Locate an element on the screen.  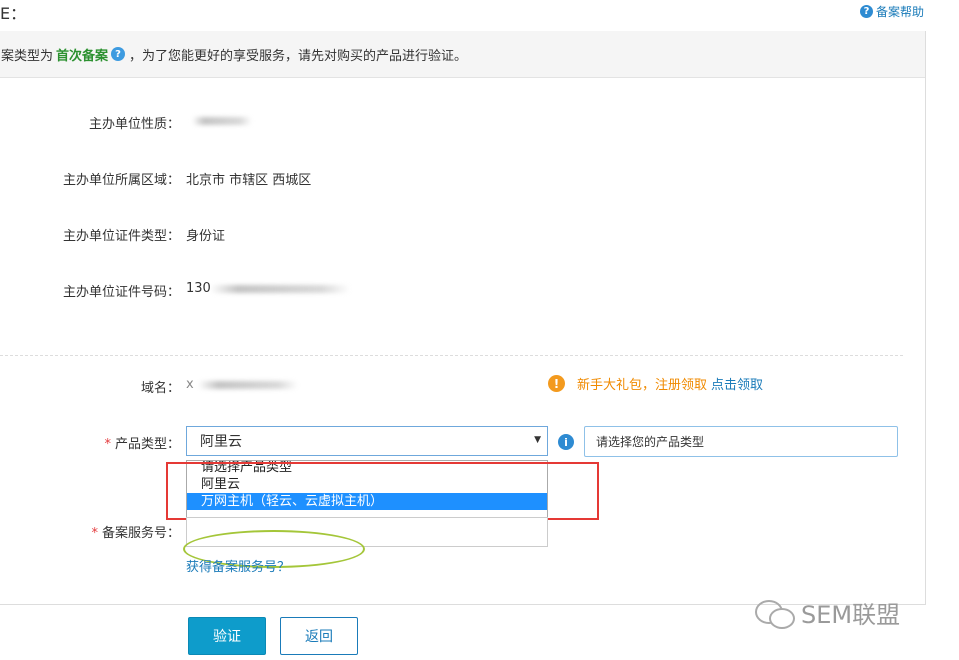
domain-value: x is located at coordinates (190, 384).